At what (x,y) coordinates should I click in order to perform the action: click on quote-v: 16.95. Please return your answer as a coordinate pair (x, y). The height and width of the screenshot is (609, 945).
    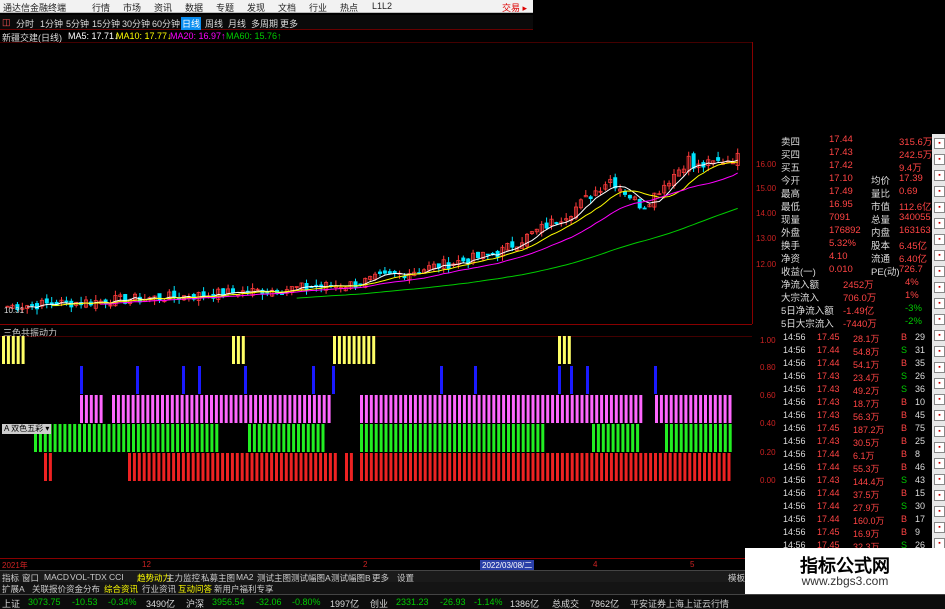
    Looking at the image, I should click on (841, 204).